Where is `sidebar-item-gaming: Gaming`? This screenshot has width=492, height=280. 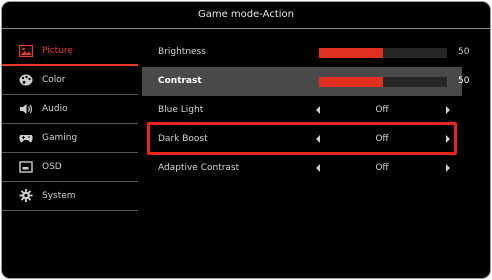
sidebar-item-gaming: Gaming is located at coordinates (70, 138).